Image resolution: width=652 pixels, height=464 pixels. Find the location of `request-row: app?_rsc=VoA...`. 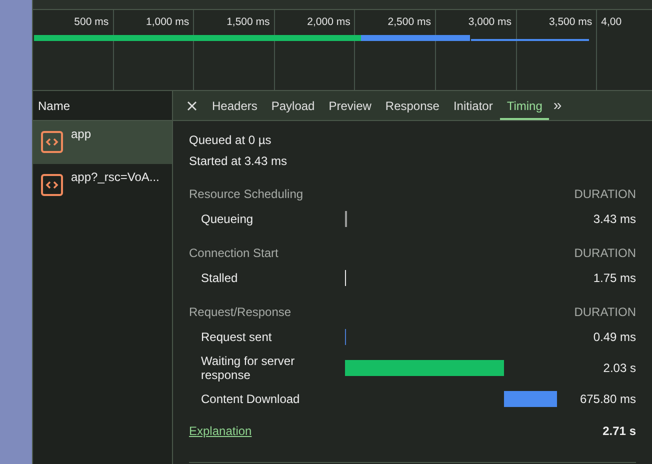

request-row: app?_rsc=VoA... is located at coordinates (102, 185).